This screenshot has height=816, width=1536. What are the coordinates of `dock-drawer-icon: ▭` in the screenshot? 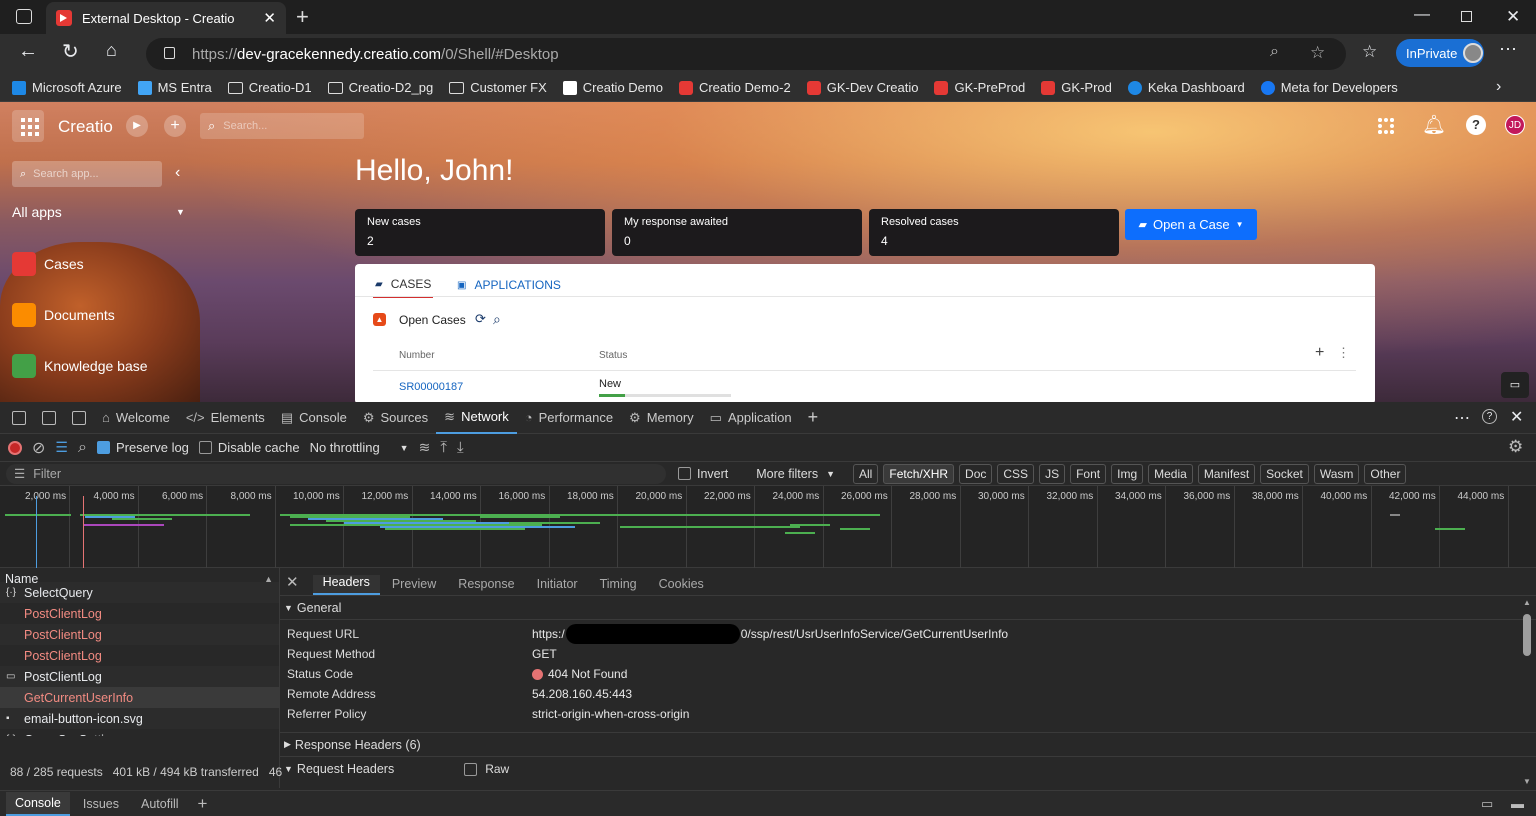 It's located at (1487, 804).